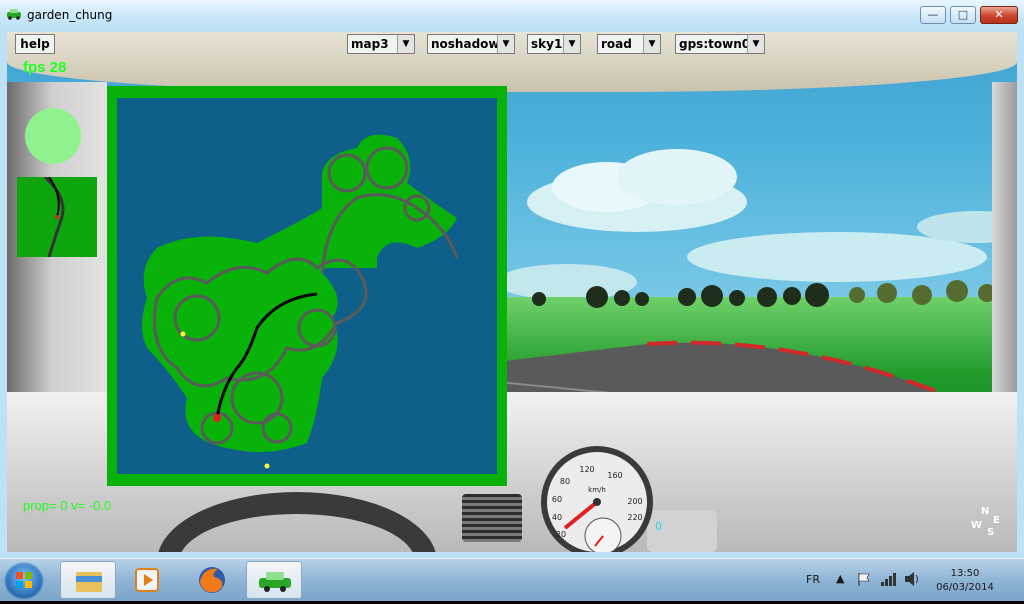  I want to click on window-titlebar: garden_chung — □ ✕, so click(512, 16).